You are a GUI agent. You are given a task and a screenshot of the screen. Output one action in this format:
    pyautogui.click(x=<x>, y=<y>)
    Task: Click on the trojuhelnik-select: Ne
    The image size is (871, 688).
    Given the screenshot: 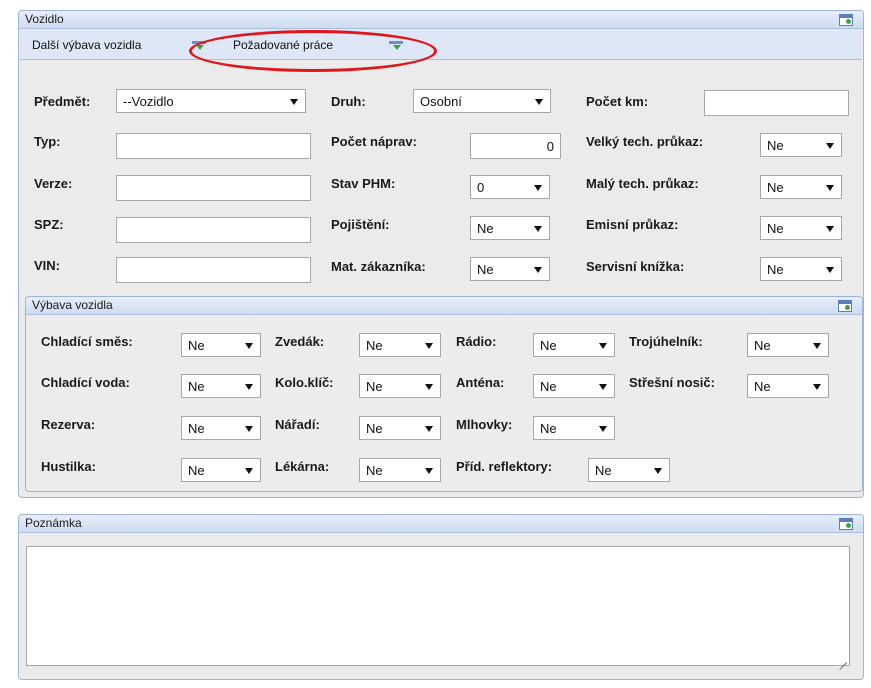 What is the action you would take?
    pyautogui.click(x=788, y=345)
    